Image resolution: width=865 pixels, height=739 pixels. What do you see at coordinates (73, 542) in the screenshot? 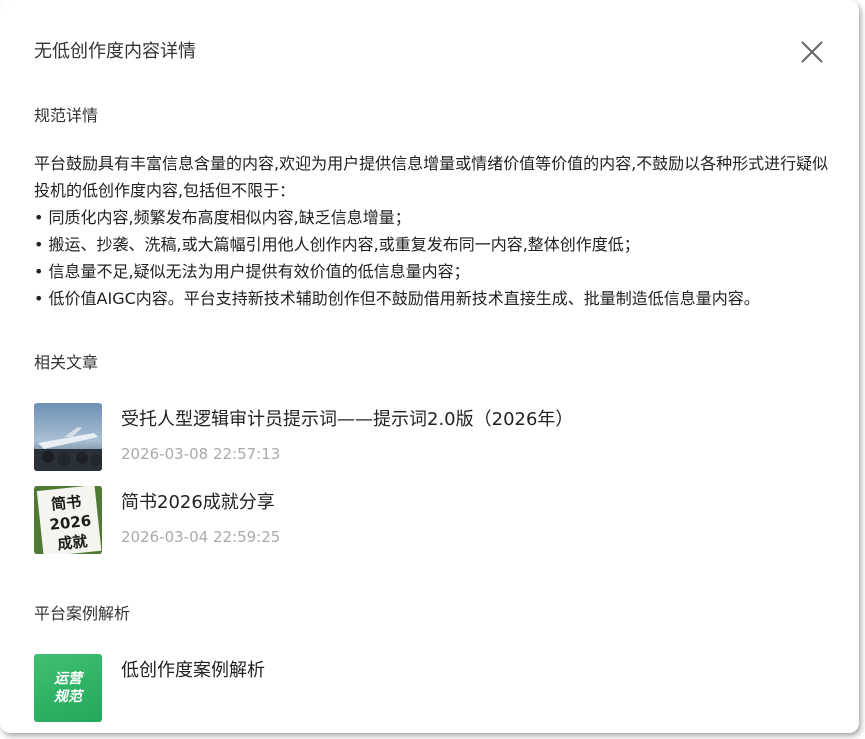
I see `thumb-text: 成就` at bounding box center [73, 542].